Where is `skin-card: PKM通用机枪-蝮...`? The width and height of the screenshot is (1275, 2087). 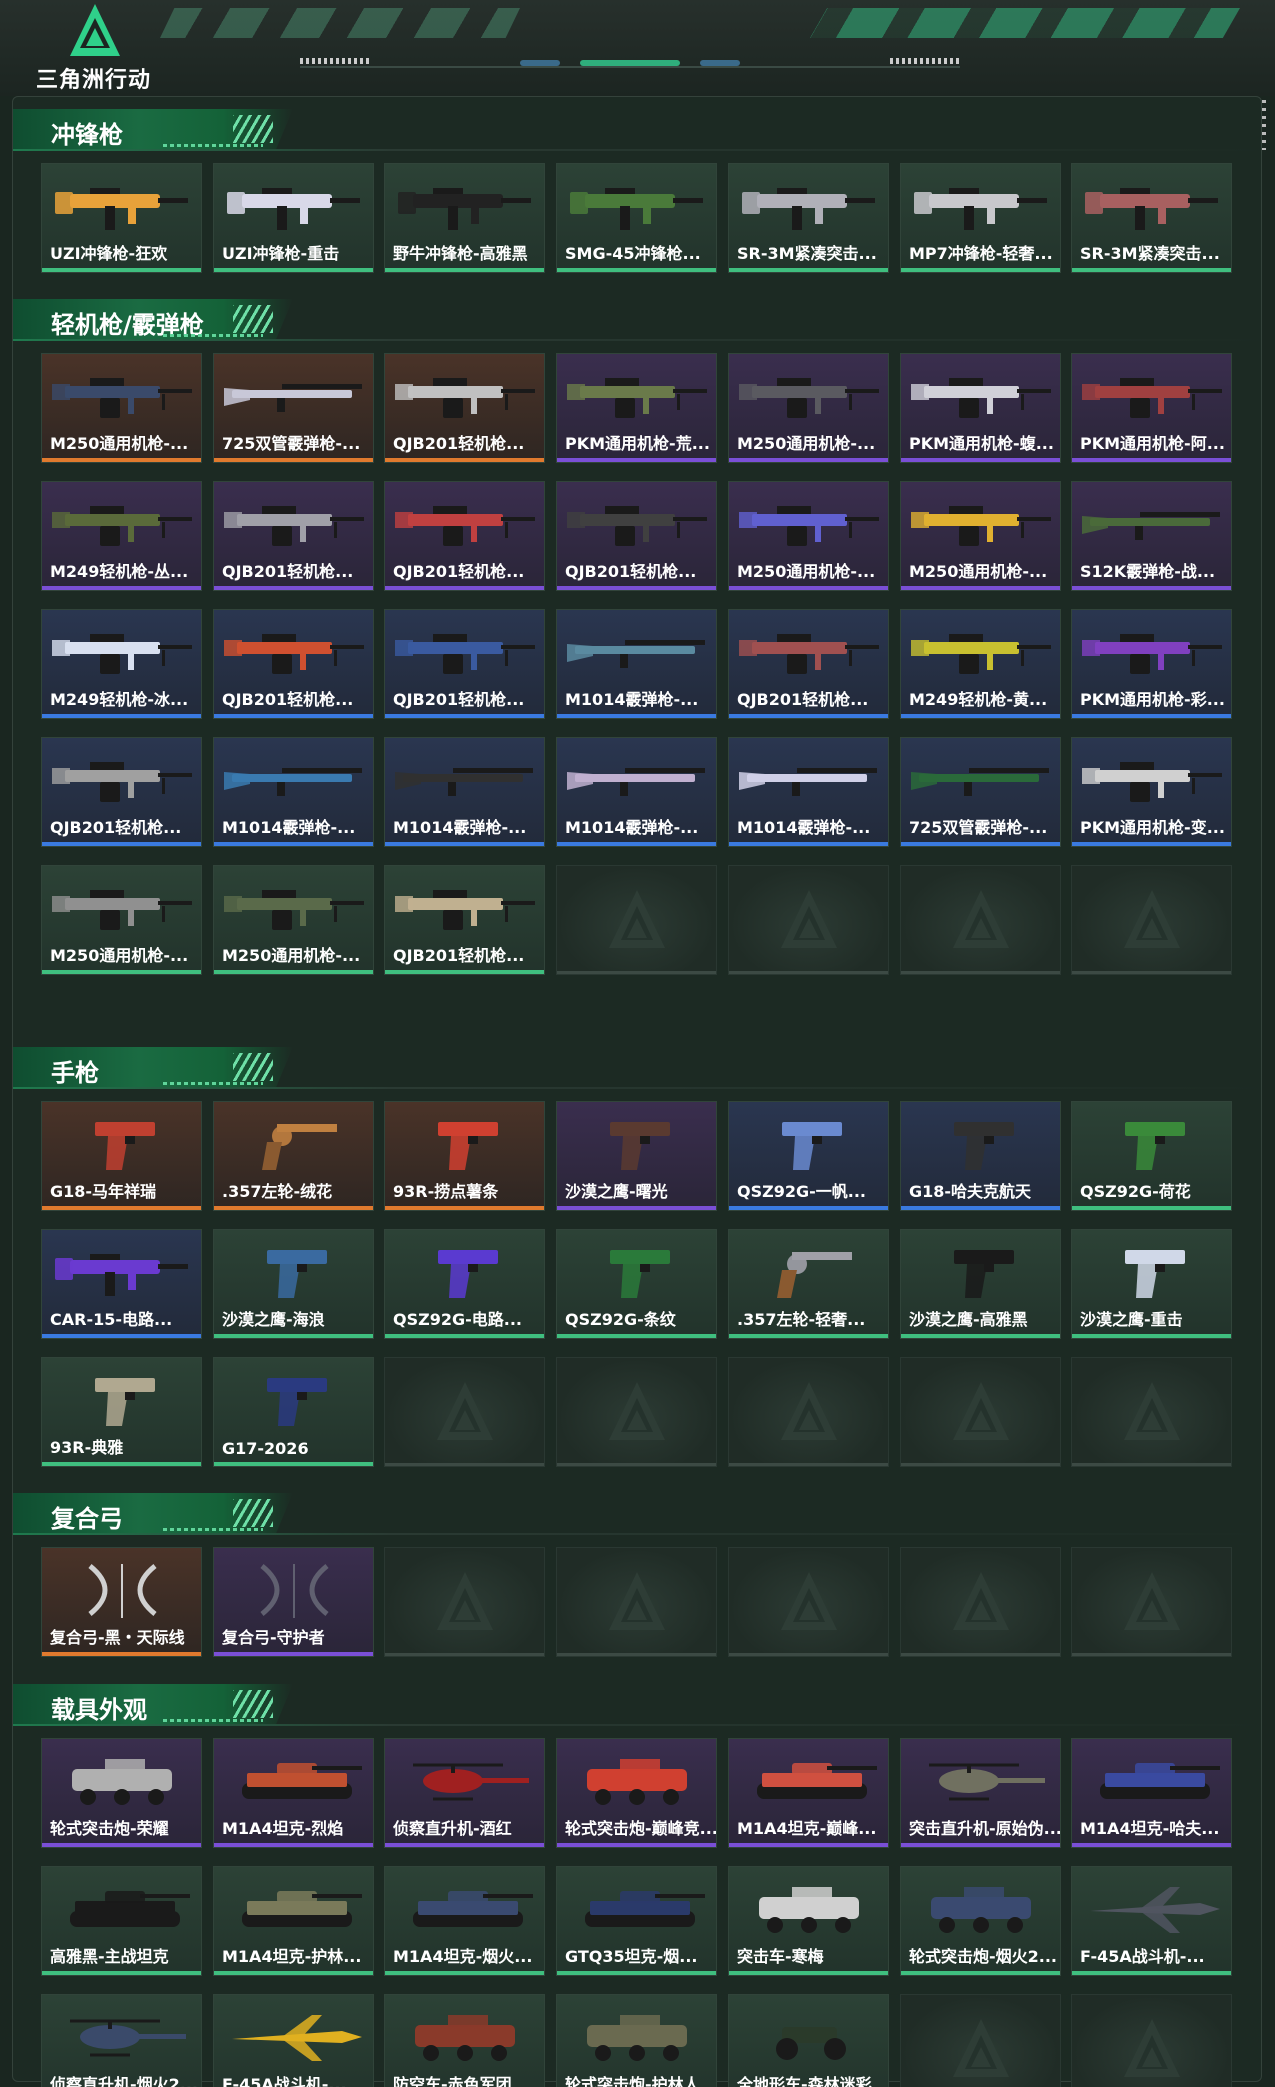 skin-card: PKM通用机枪-蝮... is located at coordinates (980, 408).